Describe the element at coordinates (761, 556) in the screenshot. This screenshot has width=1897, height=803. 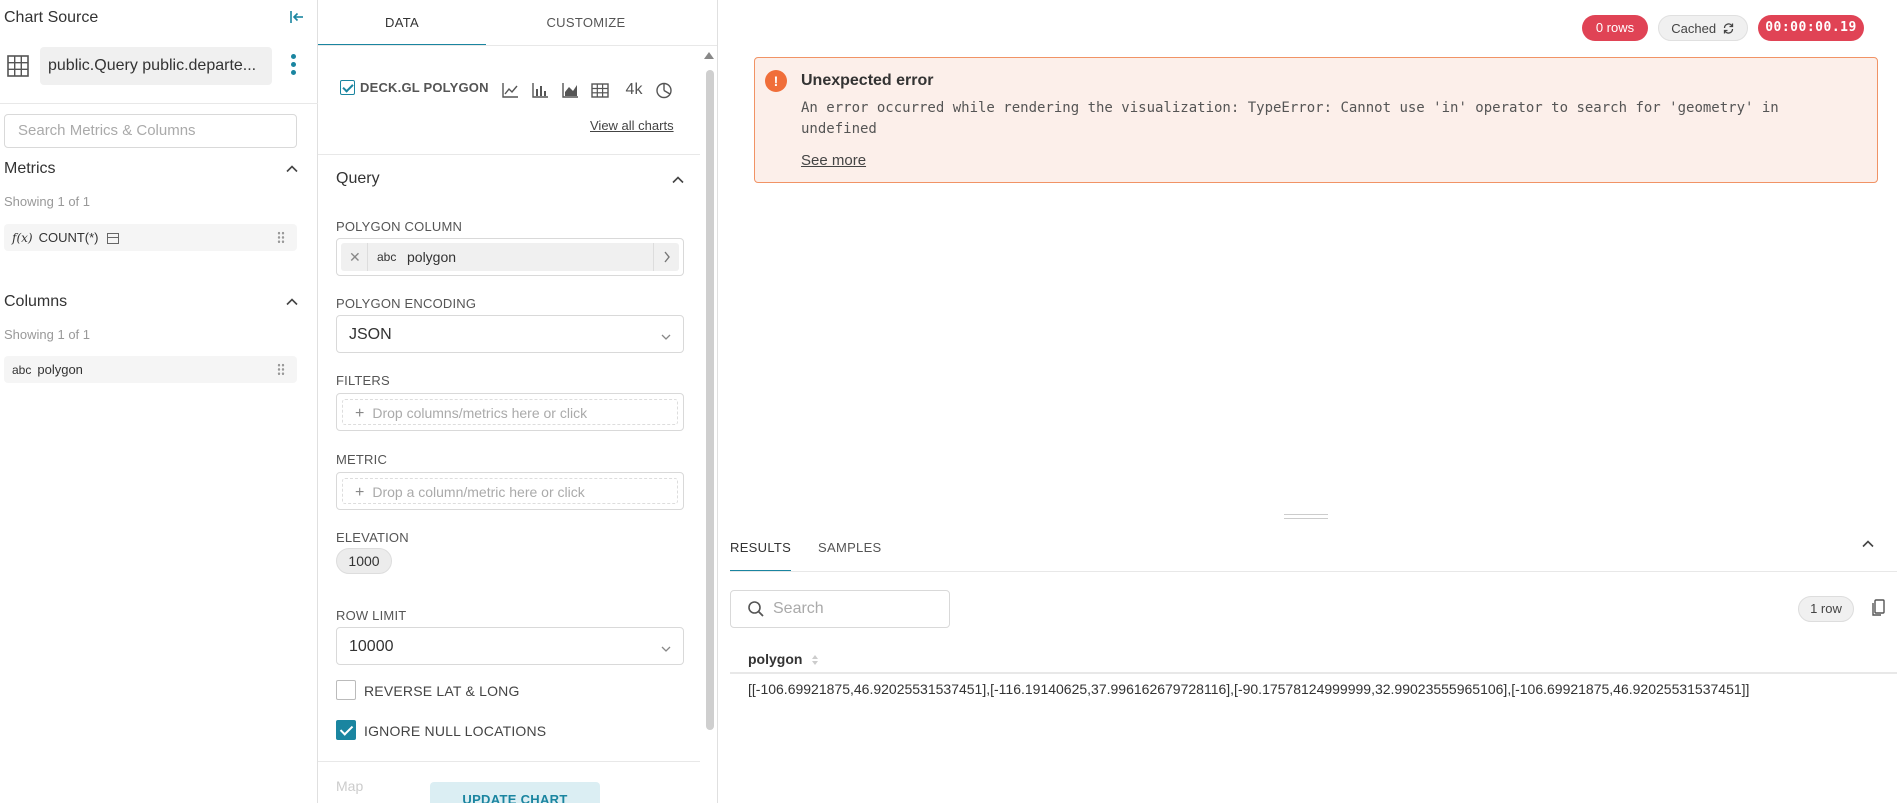
I see `tab-results: RESULTS` at that location.